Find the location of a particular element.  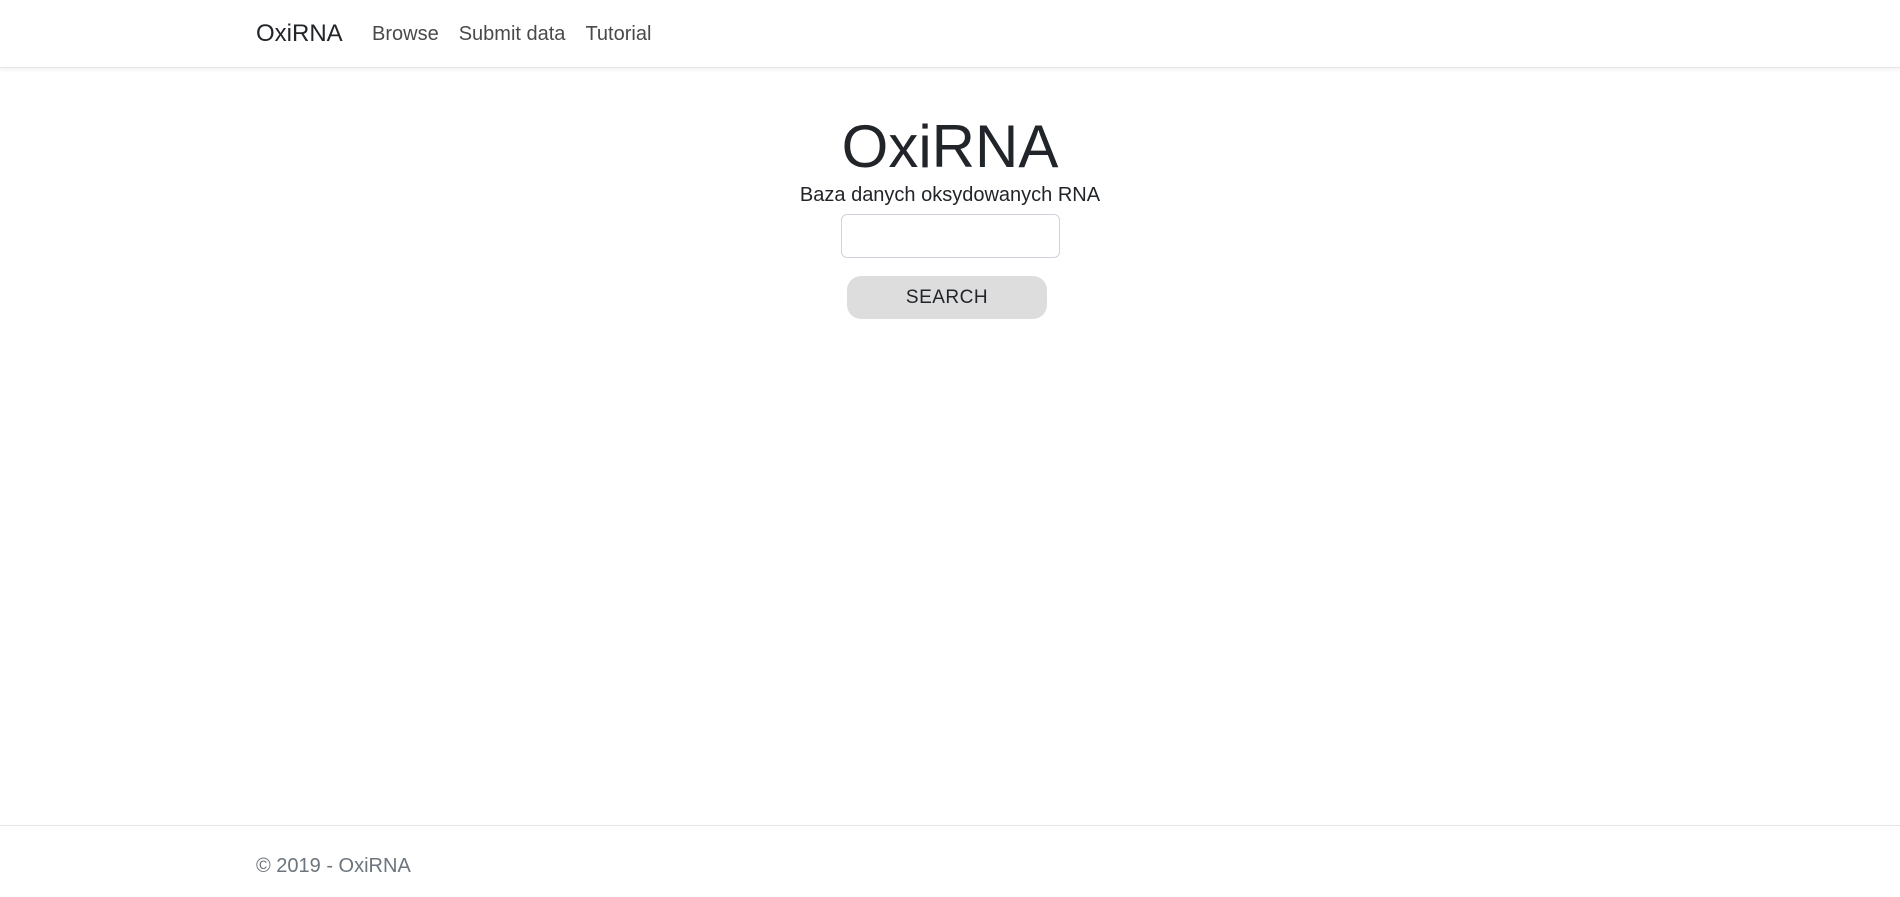

footer-copyright: © 2019 - OxiRNA is located at coordinates (333, 866).